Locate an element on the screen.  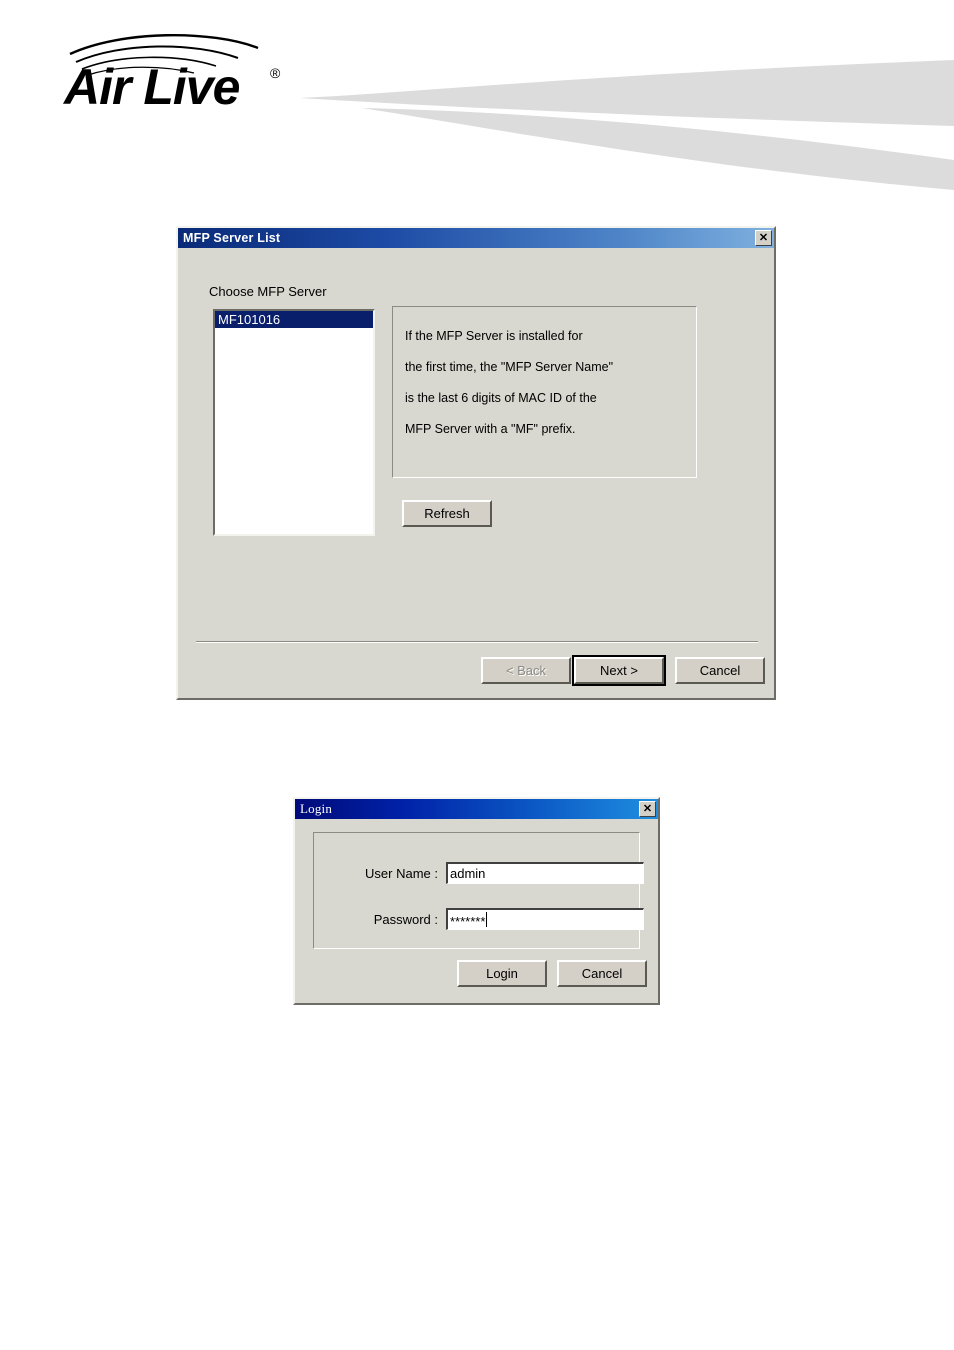
login-cancel-button: Cancel is located at coordinates (602, 973).